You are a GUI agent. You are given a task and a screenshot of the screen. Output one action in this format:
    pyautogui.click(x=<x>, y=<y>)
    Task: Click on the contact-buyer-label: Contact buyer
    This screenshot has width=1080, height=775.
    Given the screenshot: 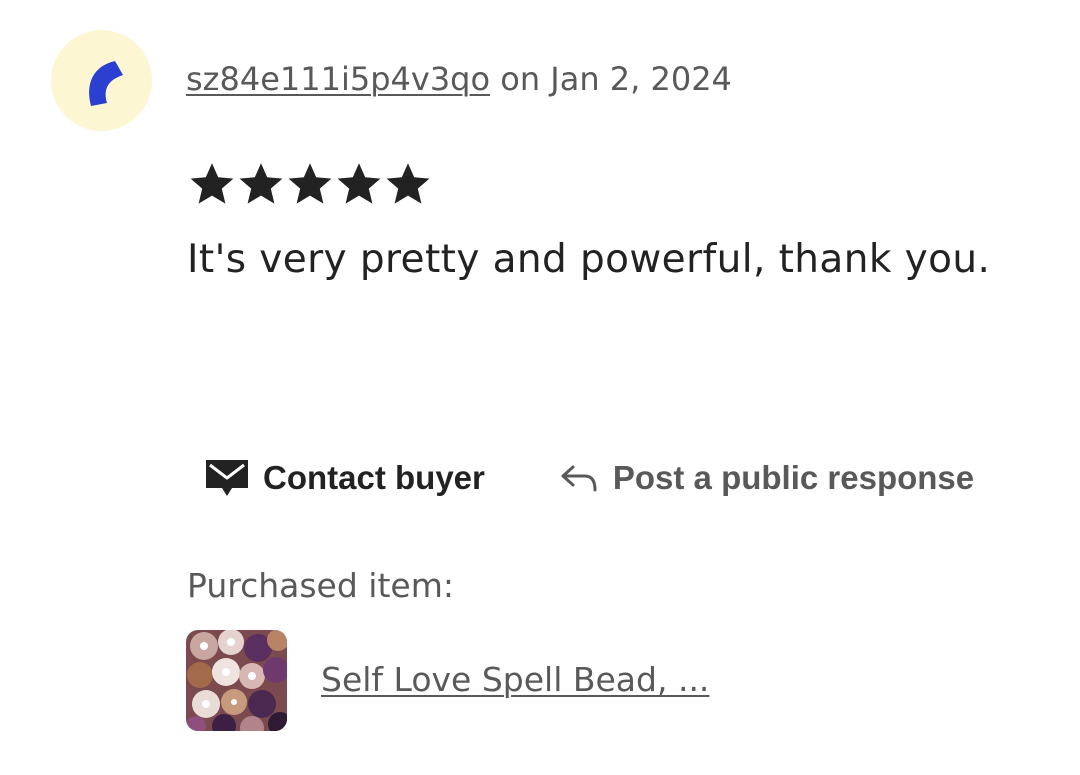 What is the action you would take?
    pyautogui.click(x=374, y=477)
    